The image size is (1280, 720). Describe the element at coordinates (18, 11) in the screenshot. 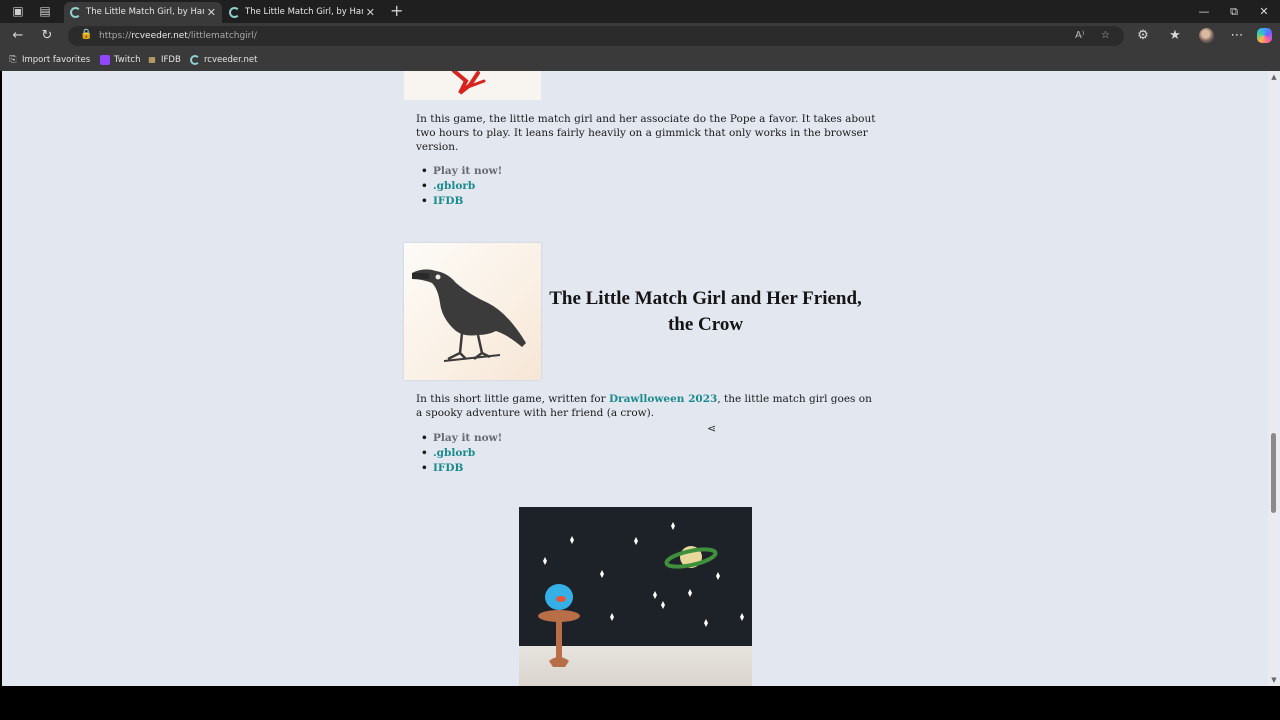

I see `workspaces-icon: ▣` at that location.